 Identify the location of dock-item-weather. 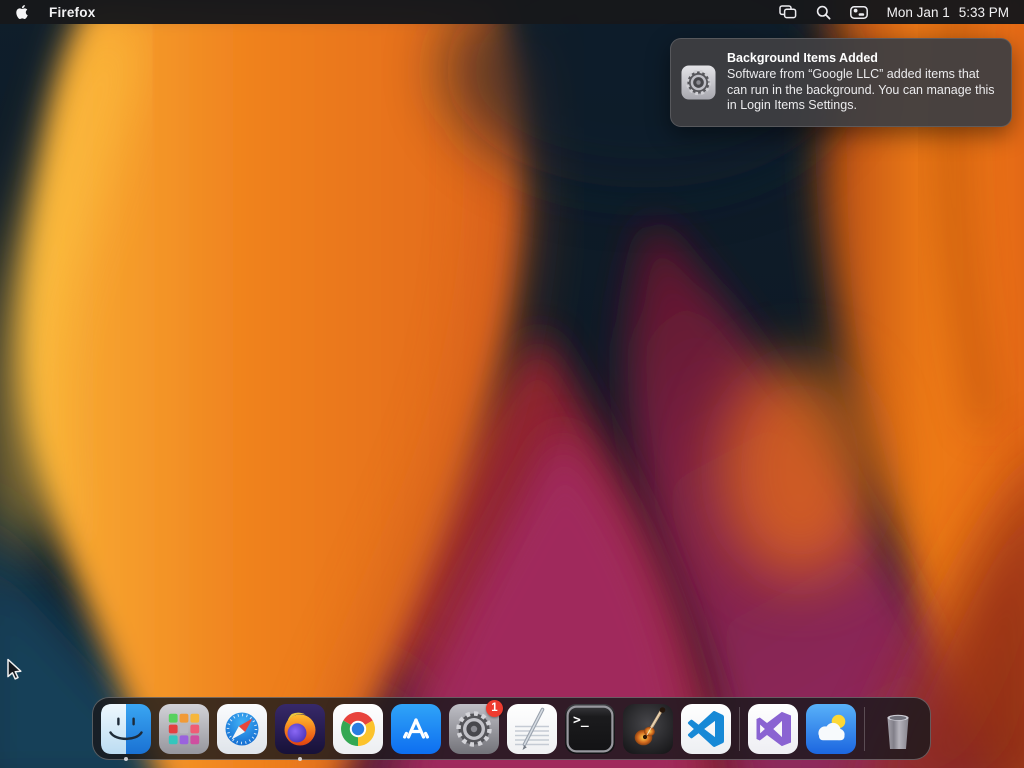
(831, 728).